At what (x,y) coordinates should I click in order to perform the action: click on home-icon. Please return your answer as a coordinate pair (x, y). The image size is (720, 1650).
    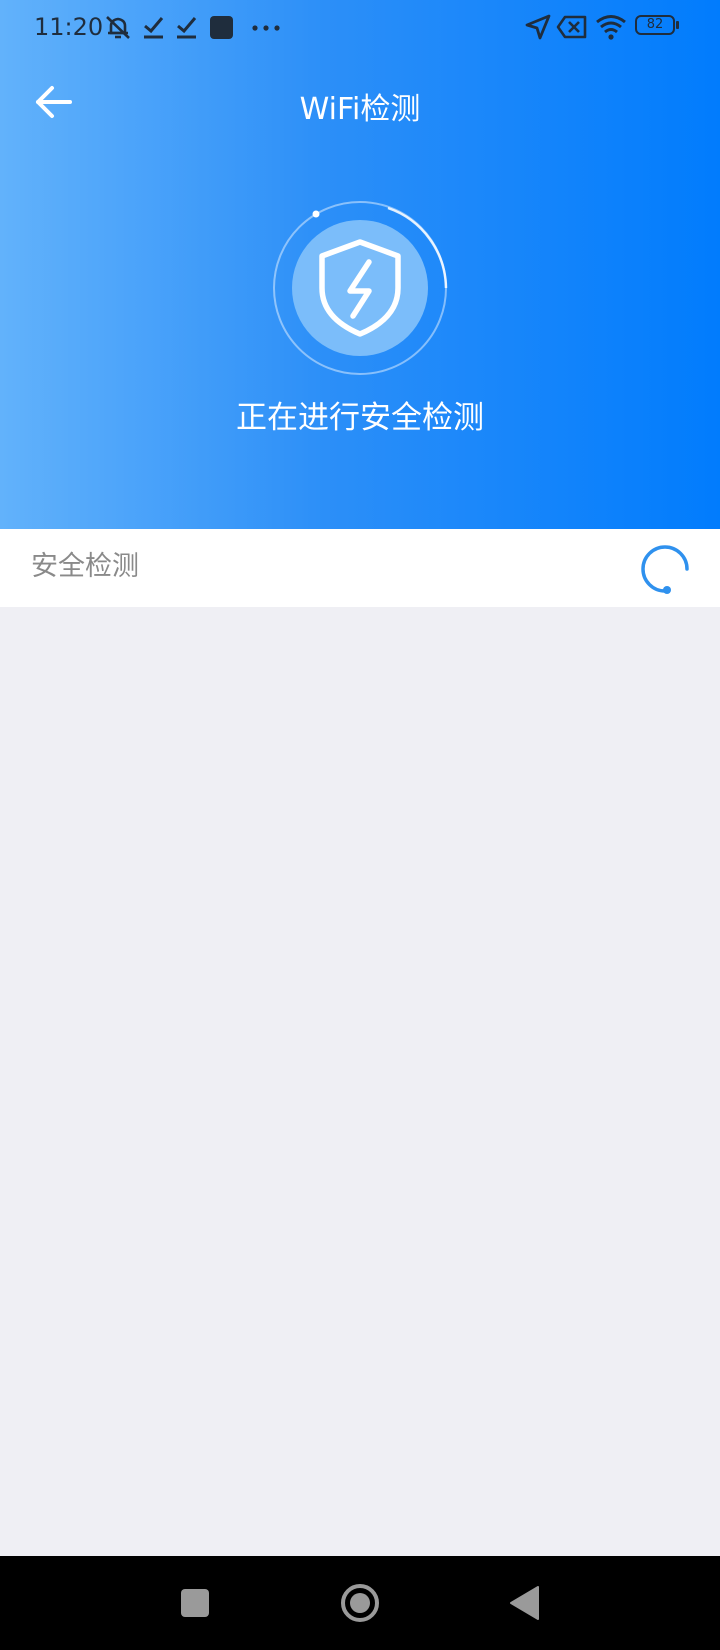
    Looking at the image, I should click on (360, 1604).